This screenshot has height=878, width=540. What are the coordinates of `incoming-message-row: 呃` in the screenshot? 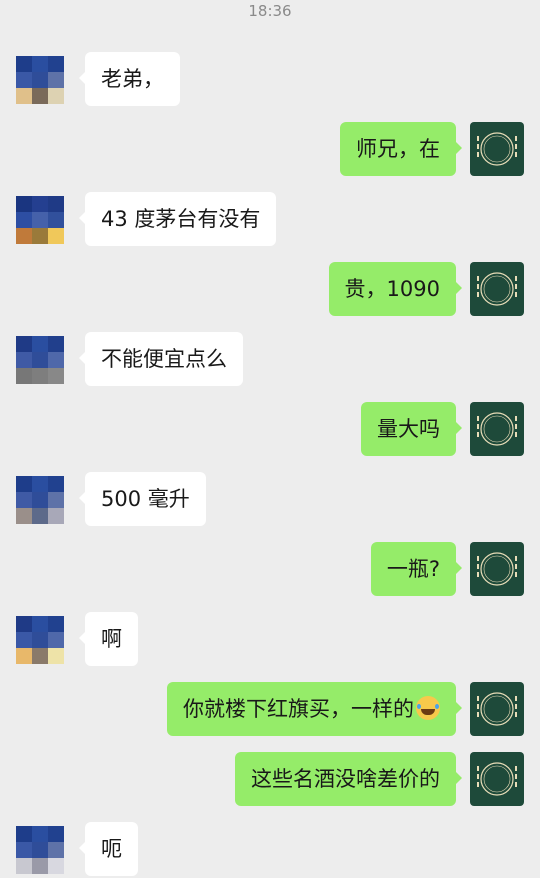 It's located at (270, 850).